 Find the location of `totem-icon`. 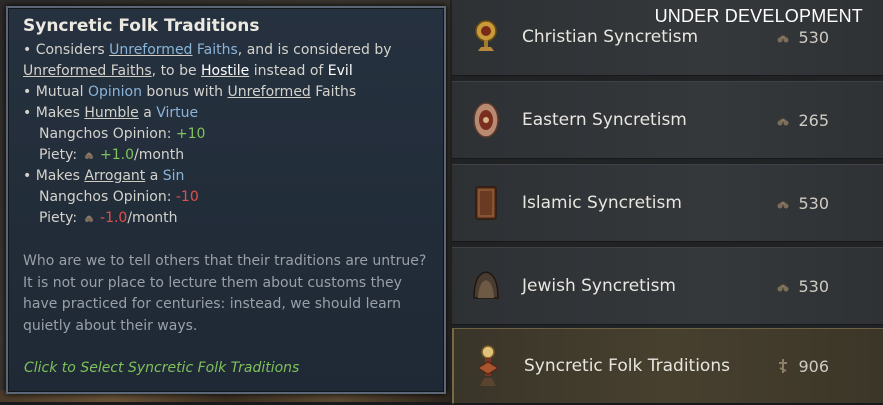

totem-icon is located at coordinates (488, 366).